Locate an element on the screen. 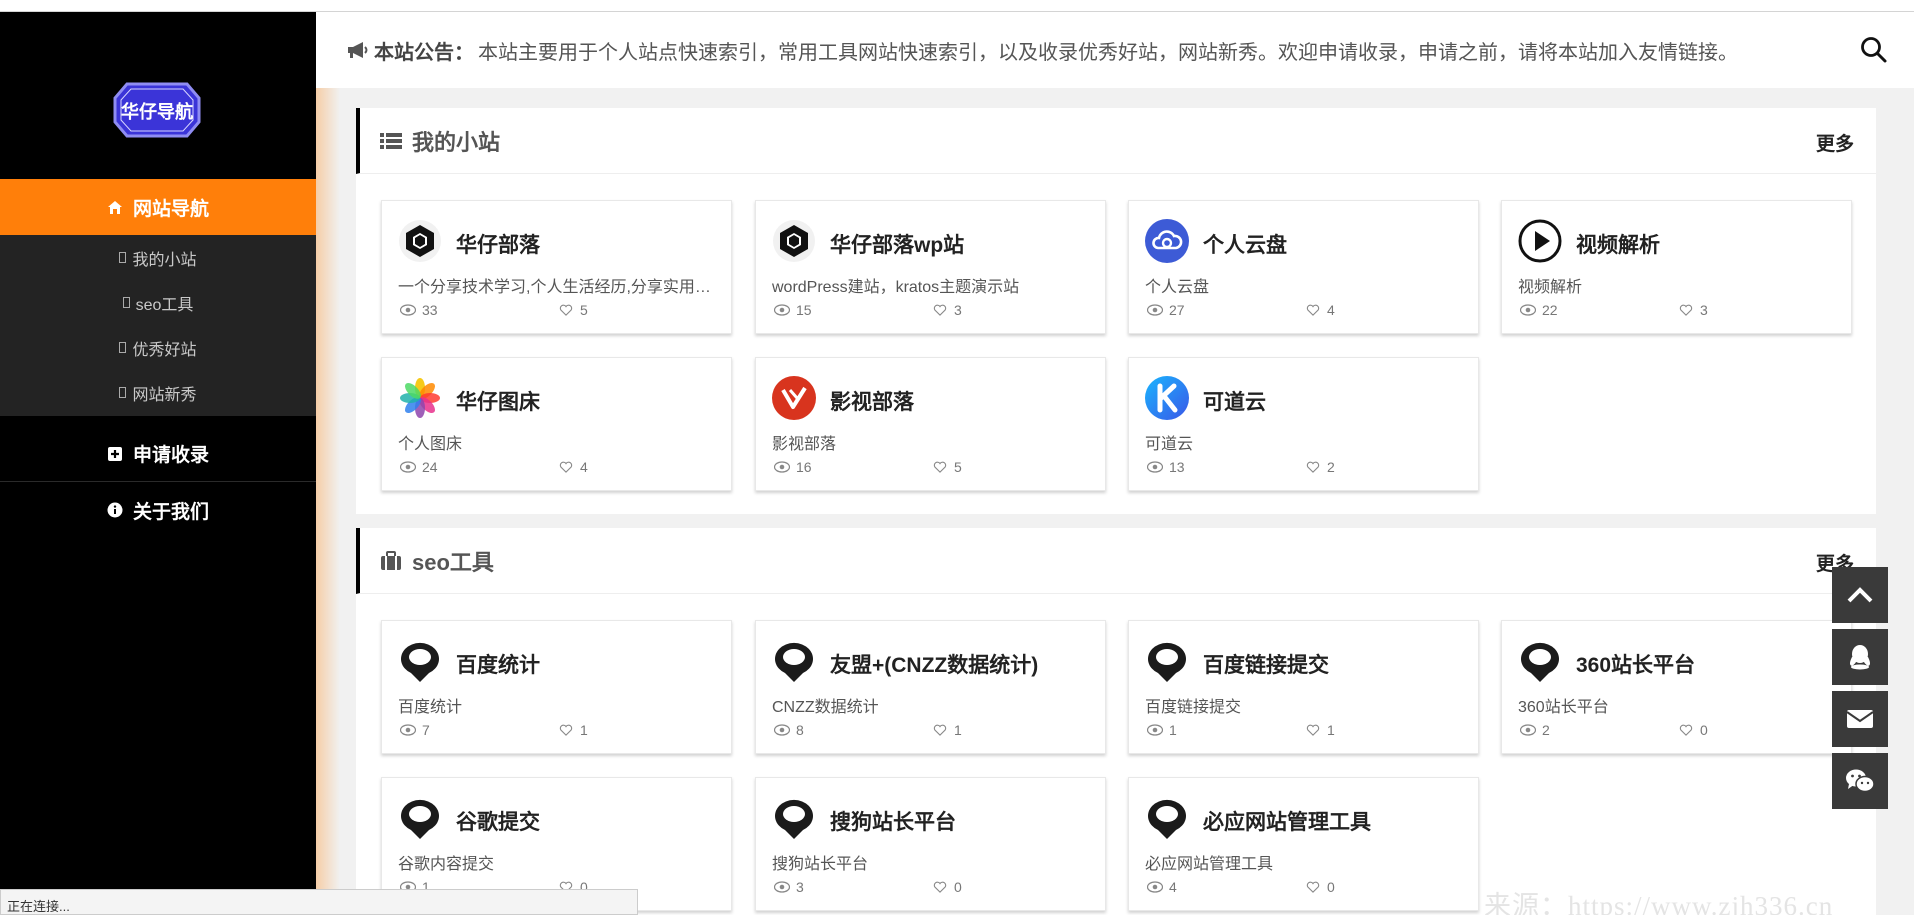 The height and width of the screenshot is (915, 1914). subnav-item-my-sites: 我的小站 is located at coordinates (158, 257).